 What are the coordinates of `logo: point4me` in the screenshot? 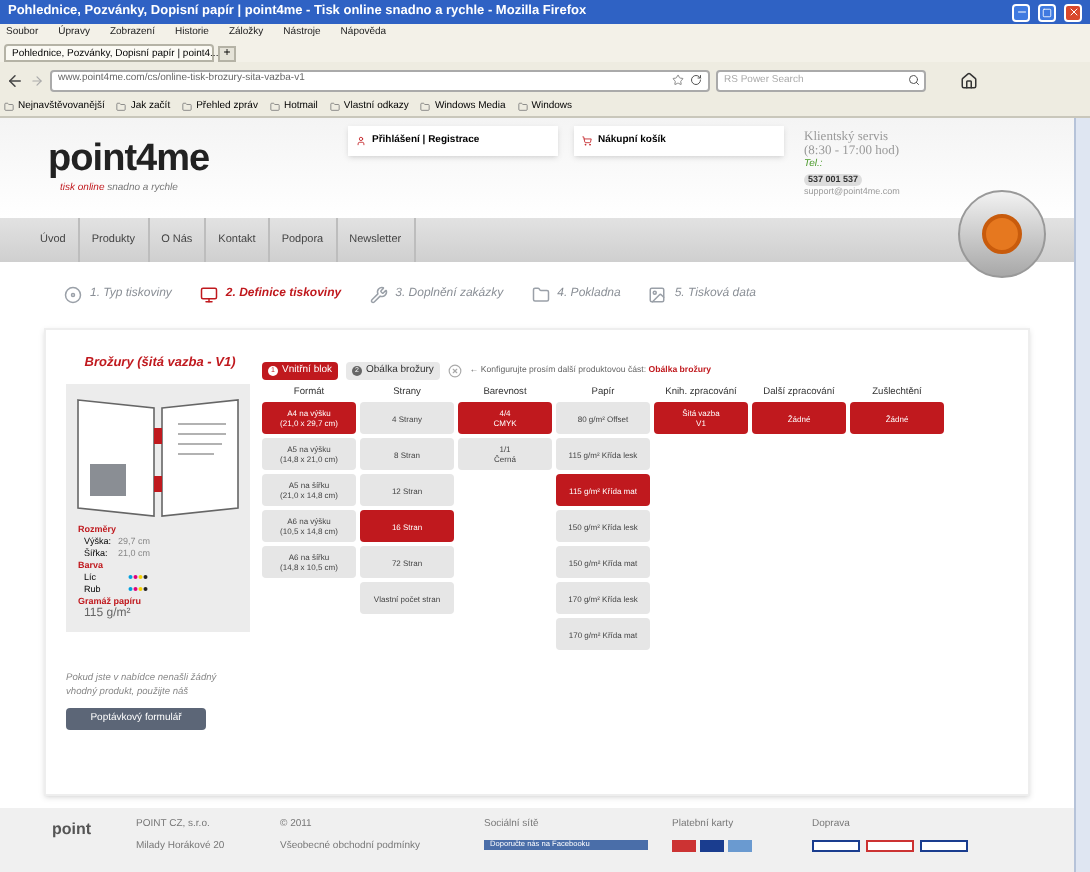 It's located at (198, 160).